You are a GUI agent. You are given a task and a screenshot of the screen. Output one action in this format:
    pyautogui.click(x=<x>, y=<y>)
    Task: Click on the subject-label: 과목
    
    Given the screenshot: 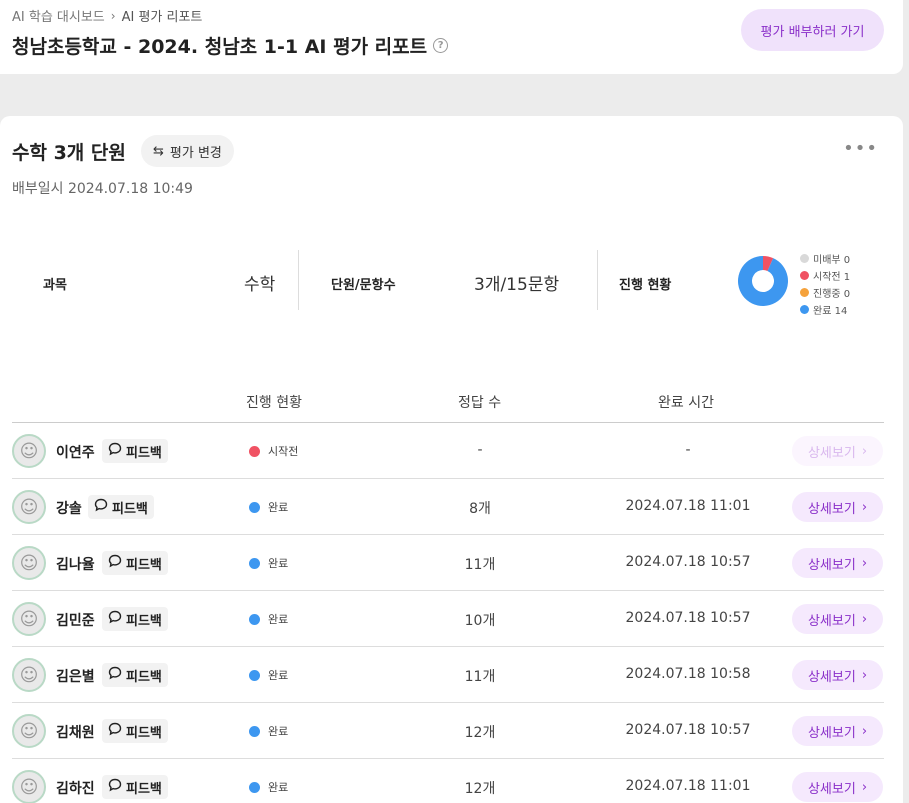 What is the action you would take?
    pyautogui.click(x=55, y=285)
    